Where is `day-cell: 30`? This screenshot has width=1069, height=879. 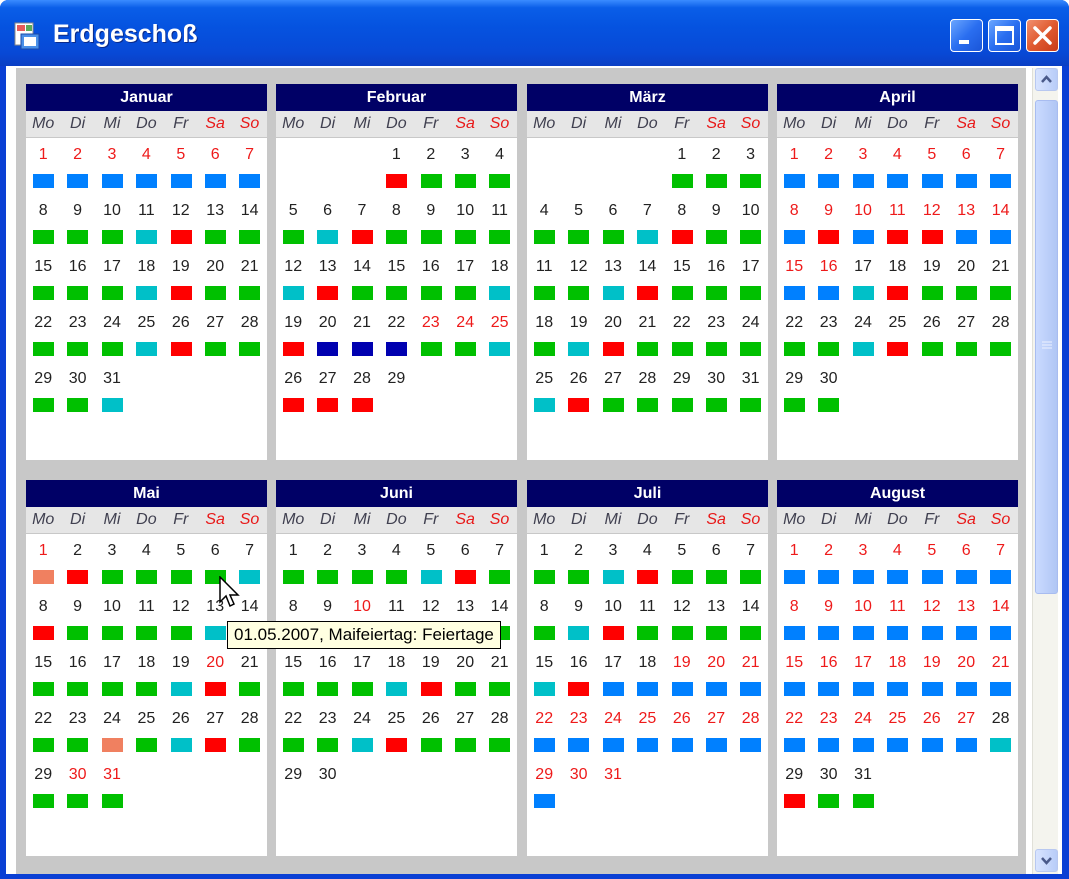
day-cell: 30 is located at coordinates (77, 792).